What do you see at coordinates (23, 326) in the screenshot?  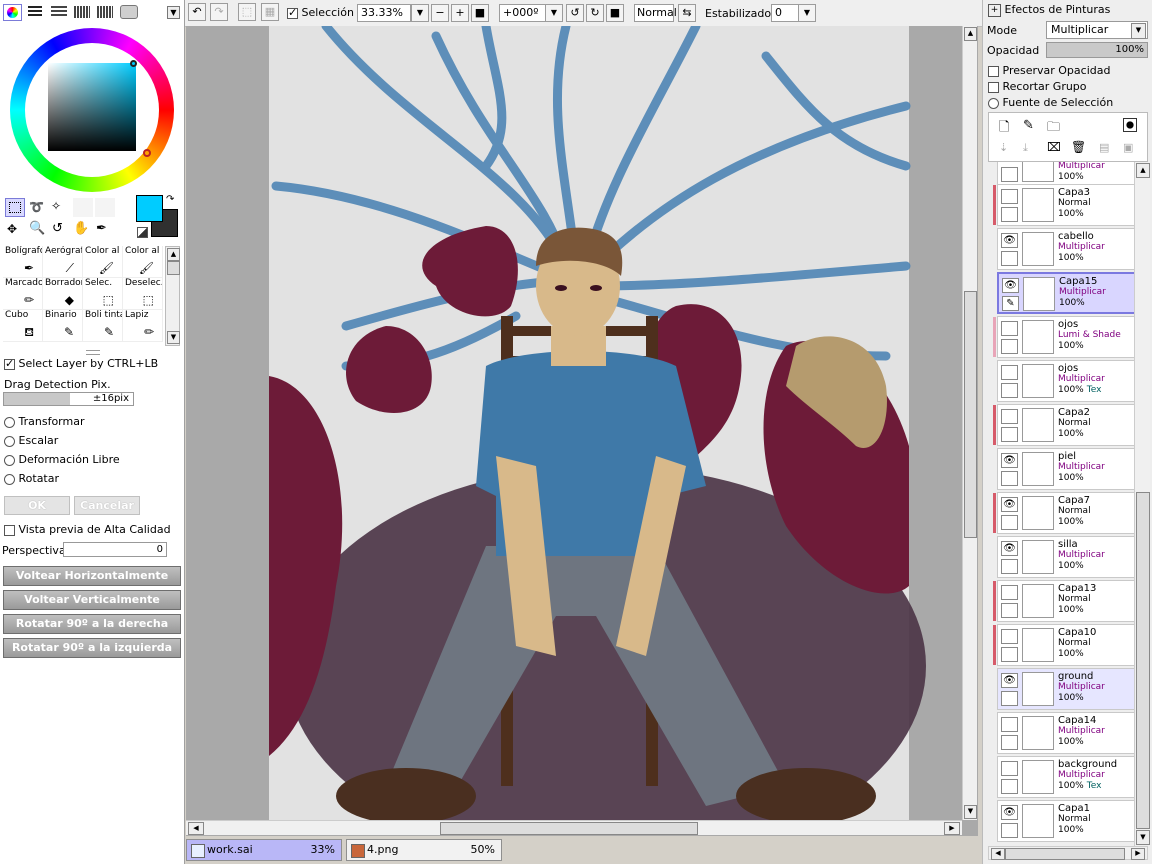 I see `tool-8: Cubo ⛾` at bounding box center [23, 326].